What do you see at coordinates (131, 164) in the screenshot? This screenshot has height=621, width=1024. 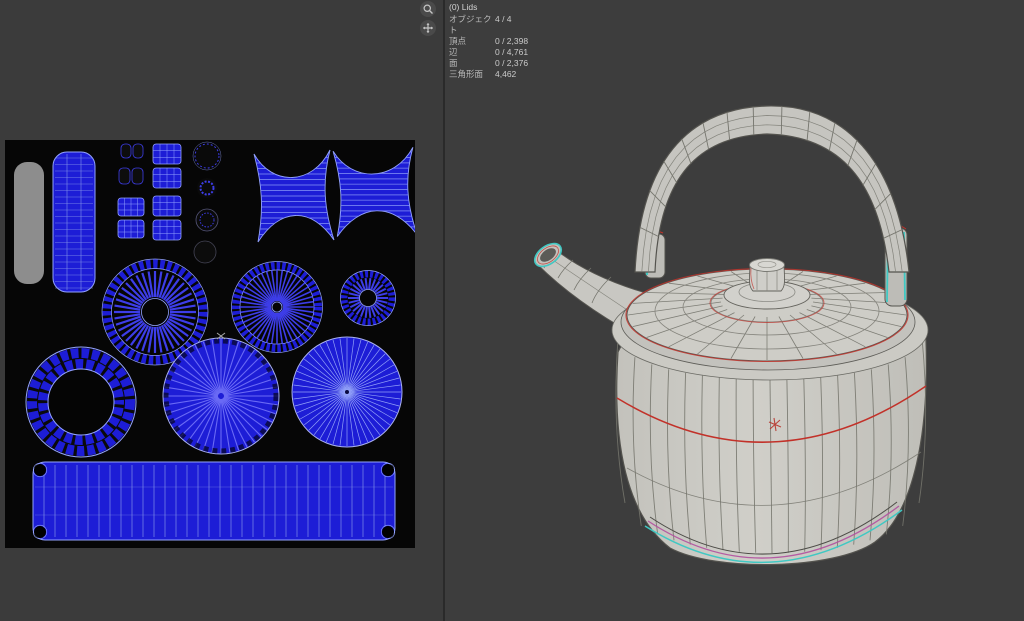 I see `uv-island-tabs` at bounding box center [131, 164].